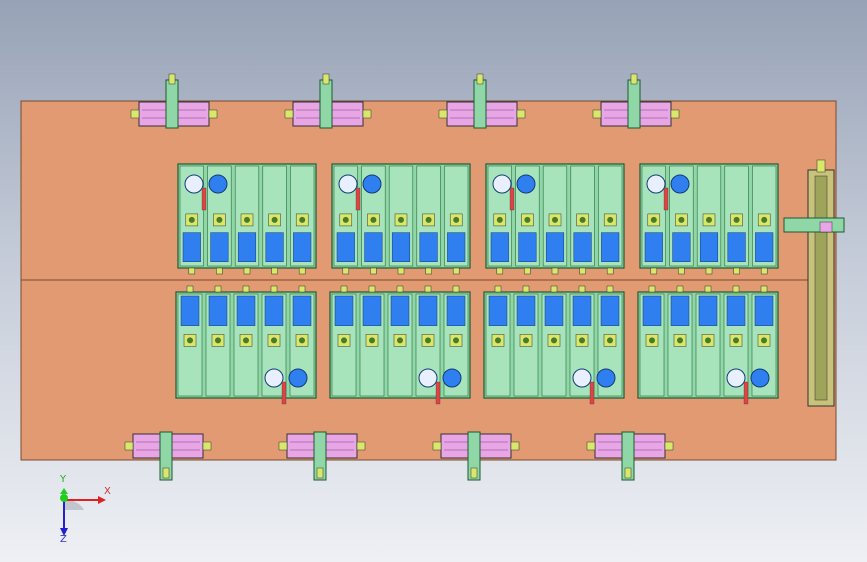 Image resolution: width=867 pixels, height=562 pixels. What do you see at coordinates (821, 288) in the screenshot?
I see `rail-track` at bounding box center [821, 288].